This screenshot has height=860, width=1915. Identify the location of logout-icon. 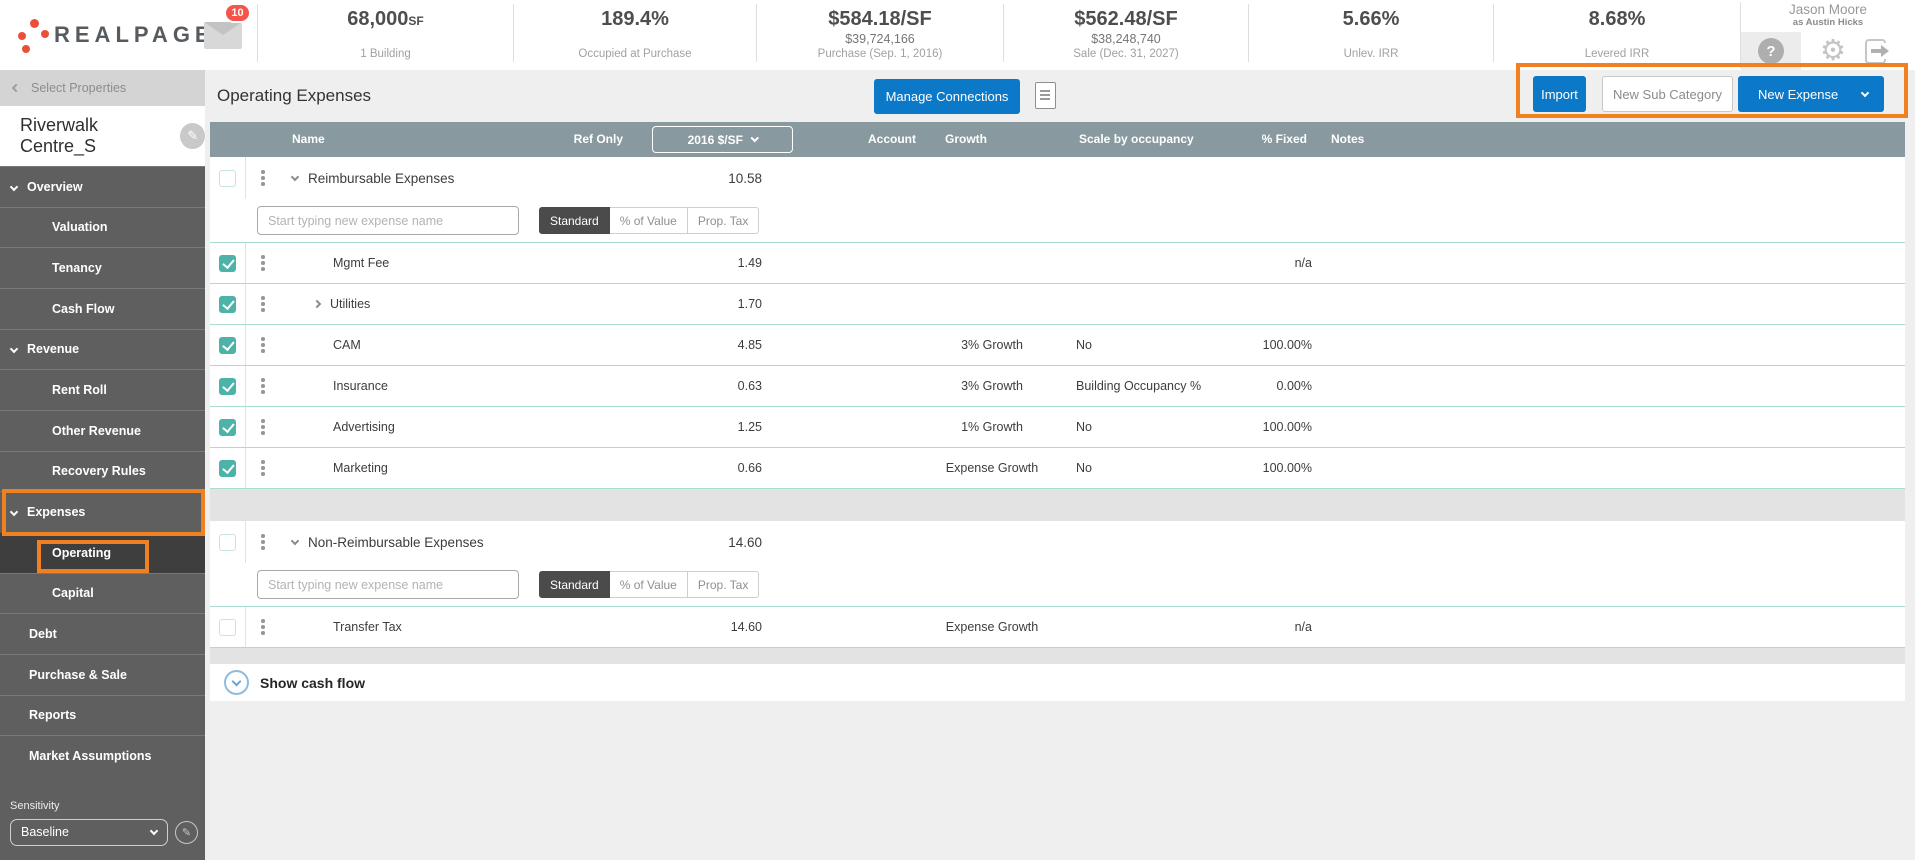
(1877, 51).